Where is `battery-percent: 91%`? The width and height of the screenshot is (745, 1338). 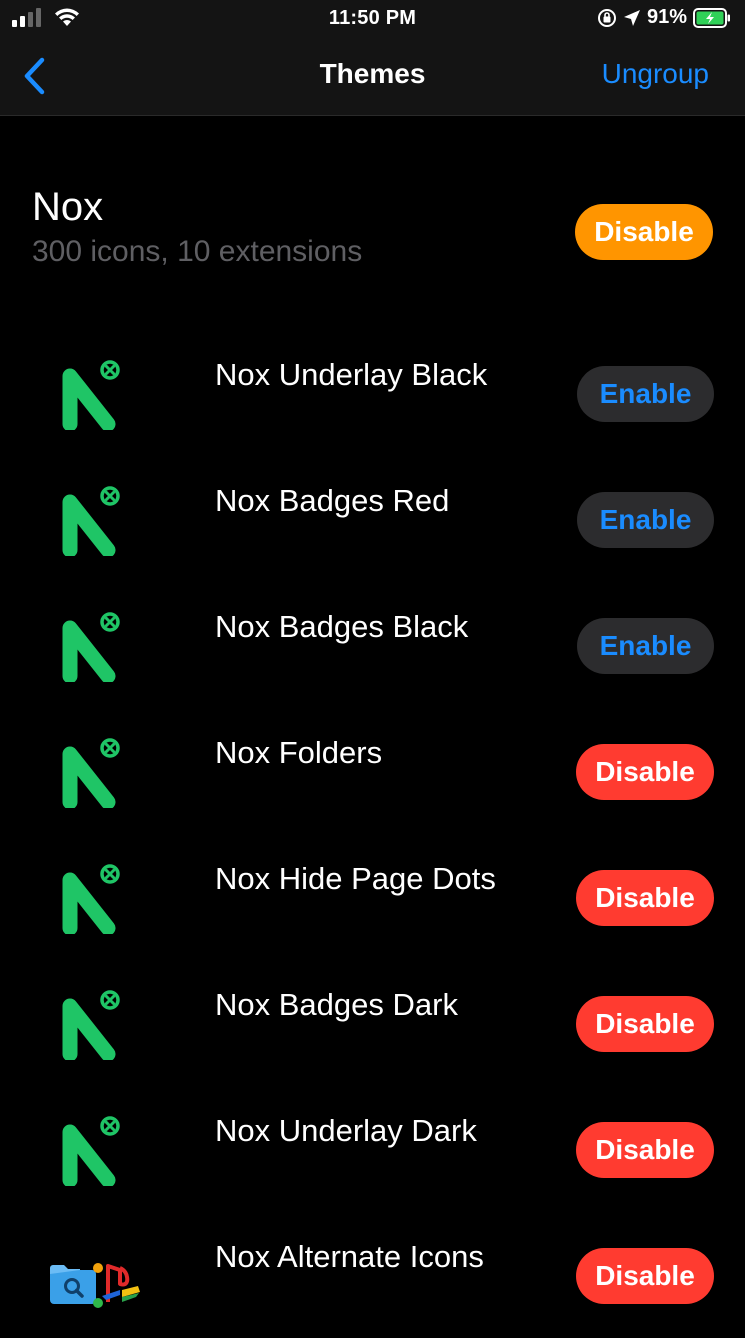
battery-percent: 91% is located at coordinates (666, 17).